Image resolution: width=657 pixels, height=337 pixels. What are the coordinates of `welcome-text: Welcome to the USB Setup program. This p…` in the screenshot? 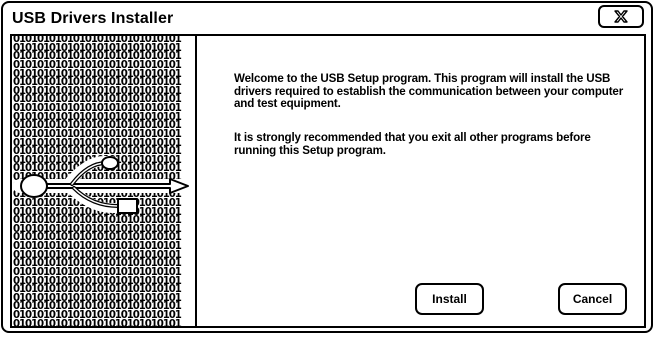 It's located at (429, 91).